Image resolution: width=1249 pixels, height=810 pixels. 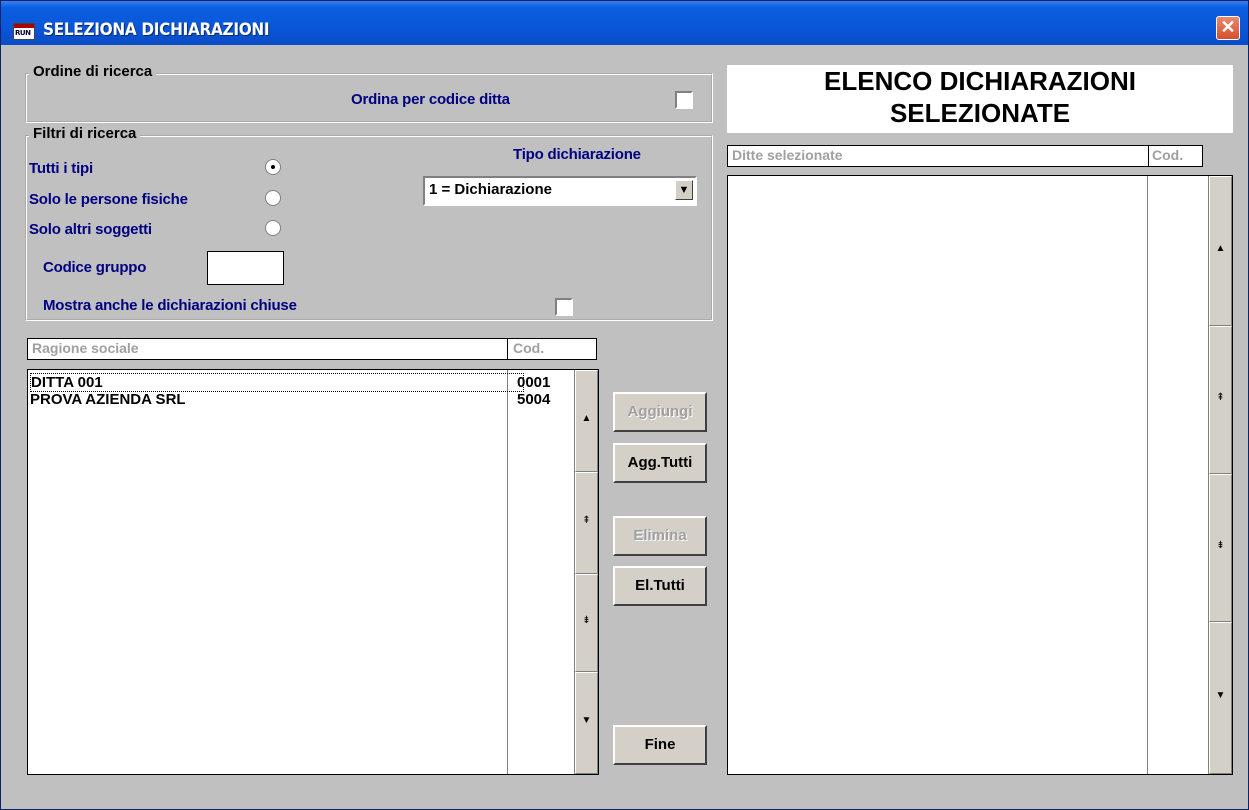 What do you see at coordinates (430, 99) in the screenshot?
I see `ordina-label: Ordina per codice ditta` at bounding box center [430, 99].